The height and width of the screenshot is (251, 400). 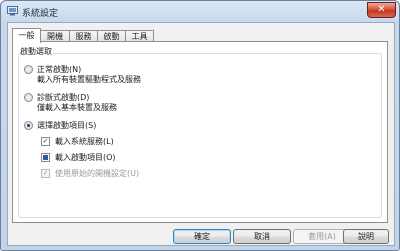 What do you see at coordinates (77, 107) in the screenshot?
I see `diagnostic-startup-description: 僅載入基本裝置及服務` at bounding box center [77, 107].